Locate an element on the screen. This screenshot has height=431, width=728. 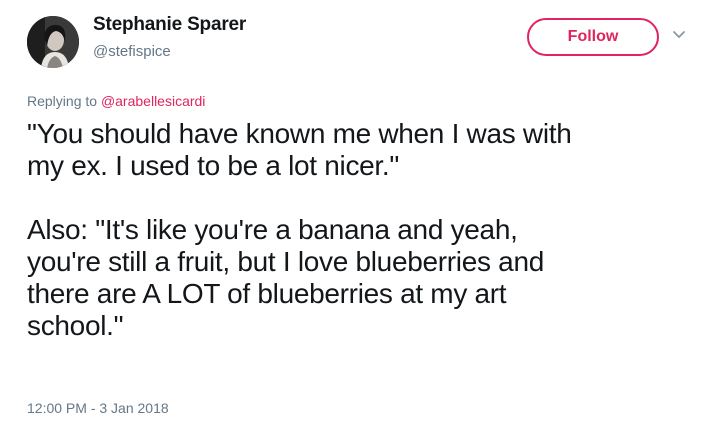
reply-prefix: Replying to is located at coordinates (64, 101).